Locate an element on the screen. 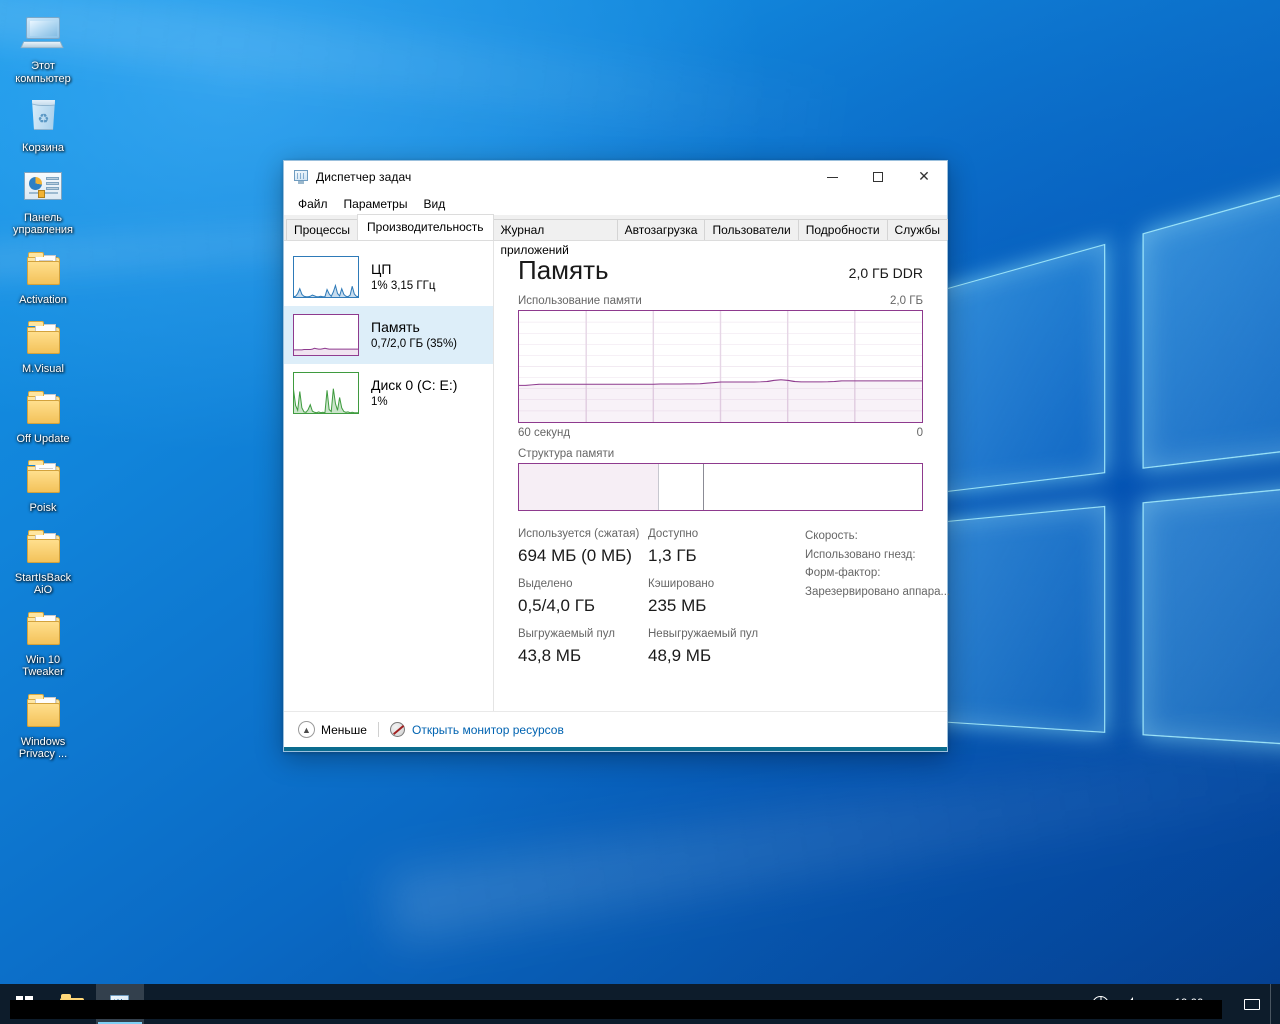 Image resolution: width=1280 pixels, height=1024 pixels. wallpaper-streak is located at coordinates (416, 73).